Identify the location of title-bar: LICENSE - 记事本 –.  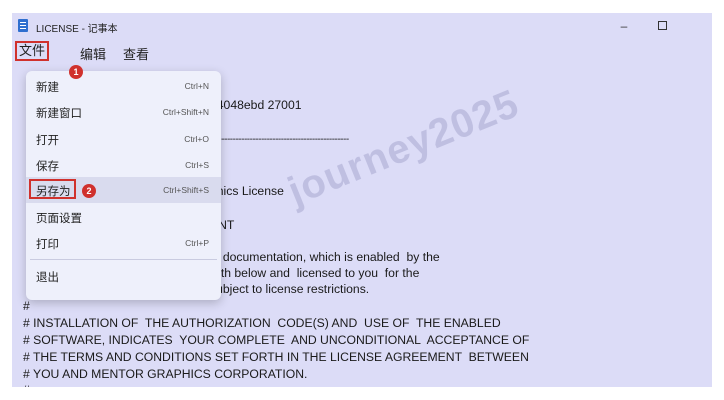
(362, 26).